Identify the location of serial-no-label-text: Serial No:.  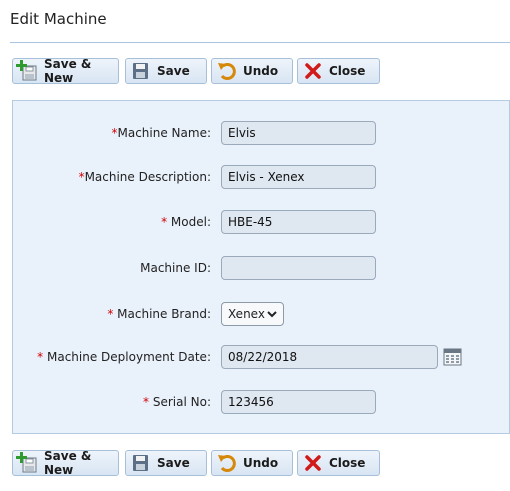
(181, 402).